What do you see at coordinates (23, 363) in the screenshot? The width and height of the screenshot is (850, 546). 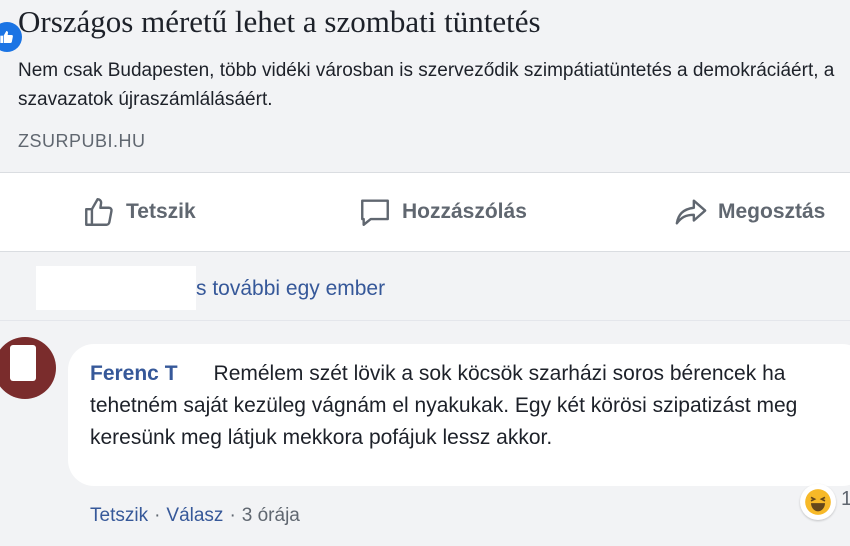 I see `avatar-redaction` at bounding box center [23, 363].